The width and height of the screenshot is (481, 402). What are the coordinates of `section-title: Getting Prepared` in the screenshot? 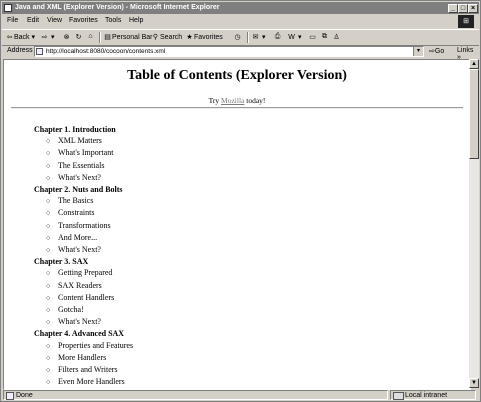 It's located at (85, 273).